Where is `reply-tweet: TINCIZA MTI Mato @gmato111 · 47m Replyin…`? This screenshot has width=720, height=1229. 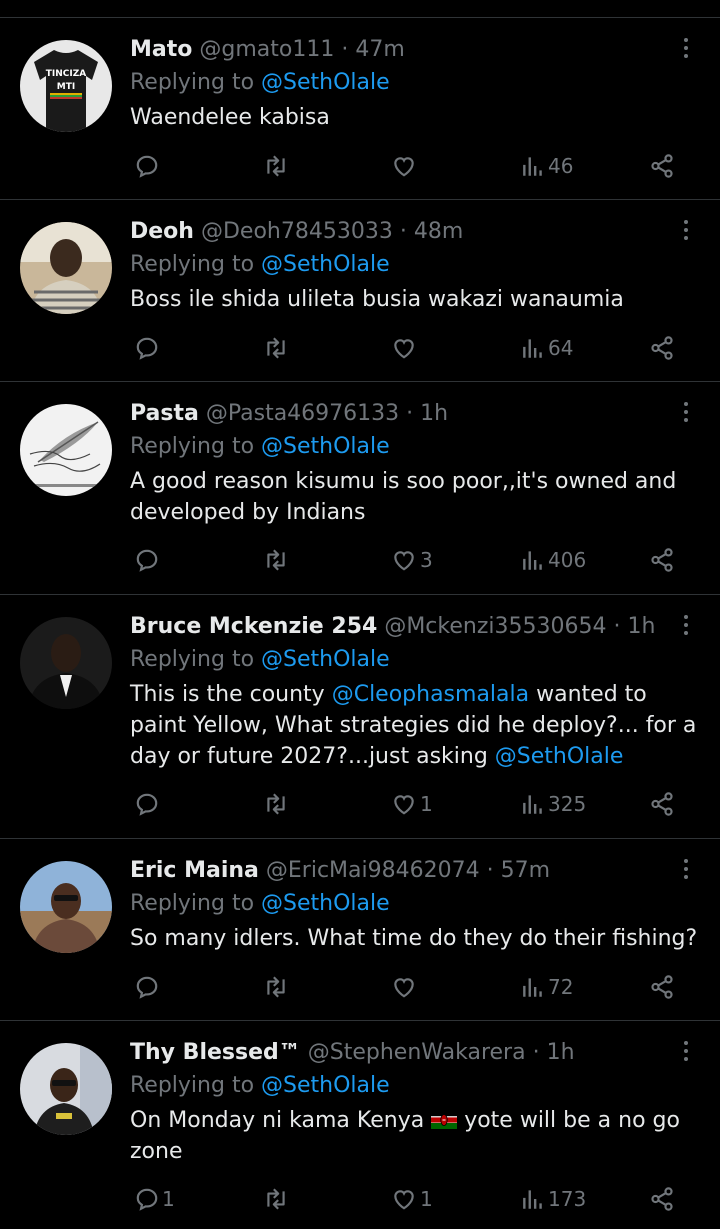
reply-tweet: TINCIZA MTI Mato @gmato111 · 47m Replyin… is located at coordinates (360, 109).